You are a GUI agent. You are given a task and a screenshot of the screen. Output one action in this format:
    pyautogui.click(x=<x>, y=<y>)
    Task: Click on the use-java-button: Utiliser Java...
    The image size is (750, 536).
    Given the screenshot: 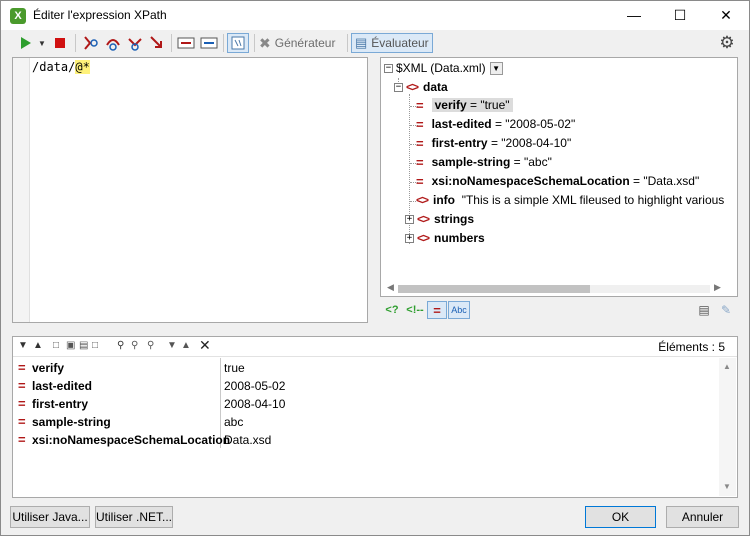 What is the action you would take?
    pyautogui.click(x=50, y=517)
    